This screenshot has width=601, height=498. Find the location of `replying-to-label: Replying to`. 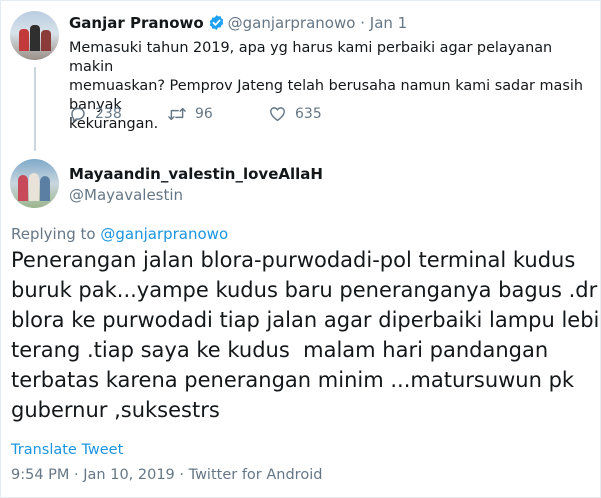

replying-to-label: Replying to is located at coordinates (53, 234).